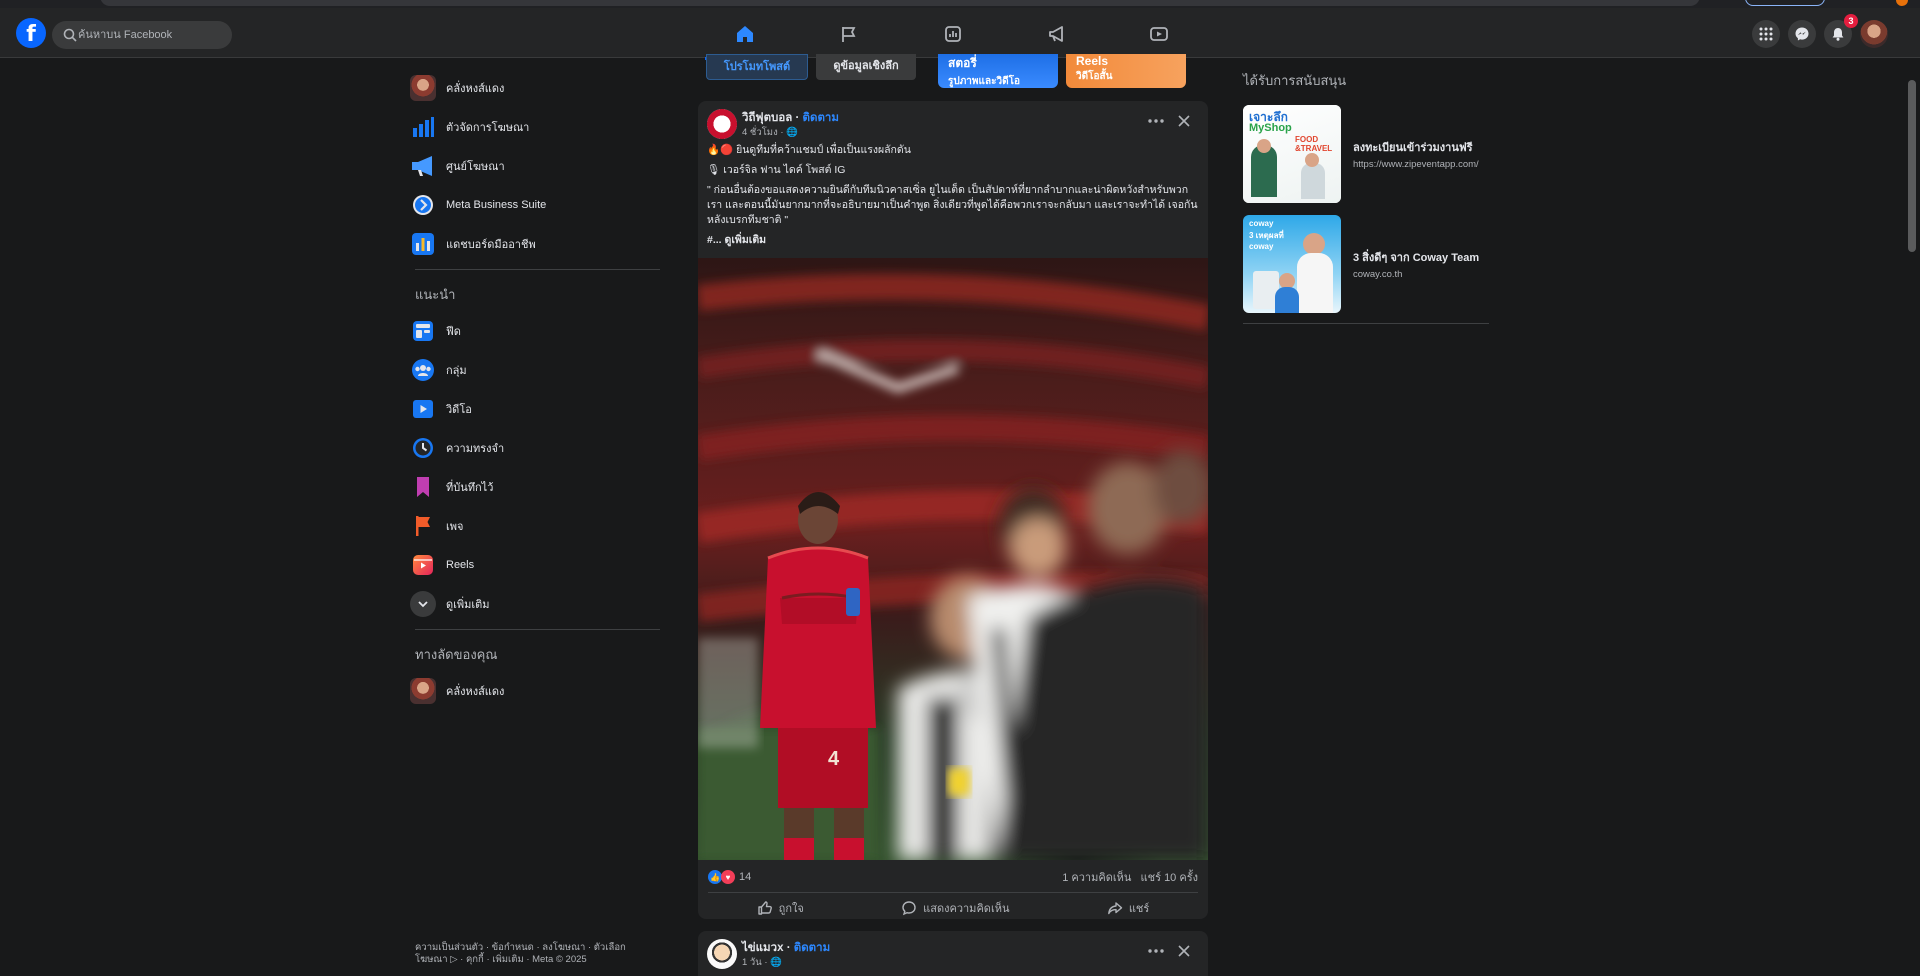 This screenshot has height=976, width=1920. I want to click on sidebar-item-ads-manager: ตัวจัดการโฆษณา, so click(540, 126).